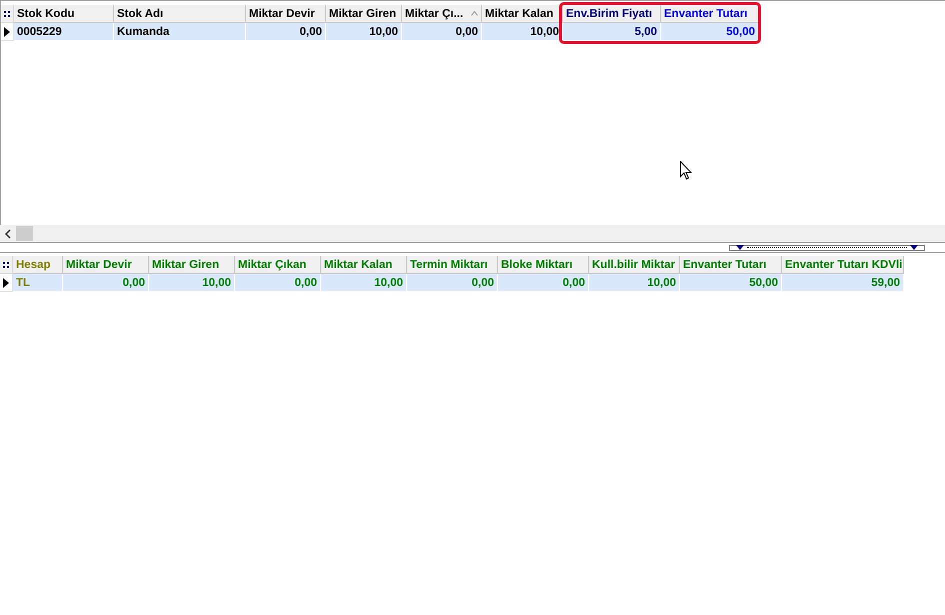 The image size is (945, 615). What do you see at coordinates (474, 13) in the screenshot?
I see `sort-icon` at bounding box center [474, 13].